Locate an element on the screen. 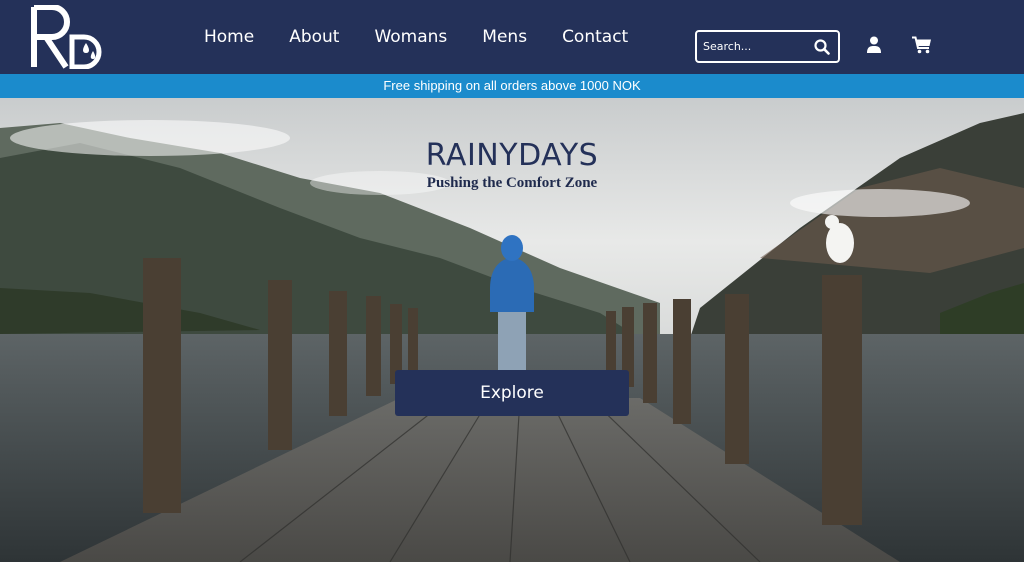 The width and height of the screenshot is (1024, 562). hero-subtitle: Pushing the Comfort Zone is located at coordinates (512, 183).